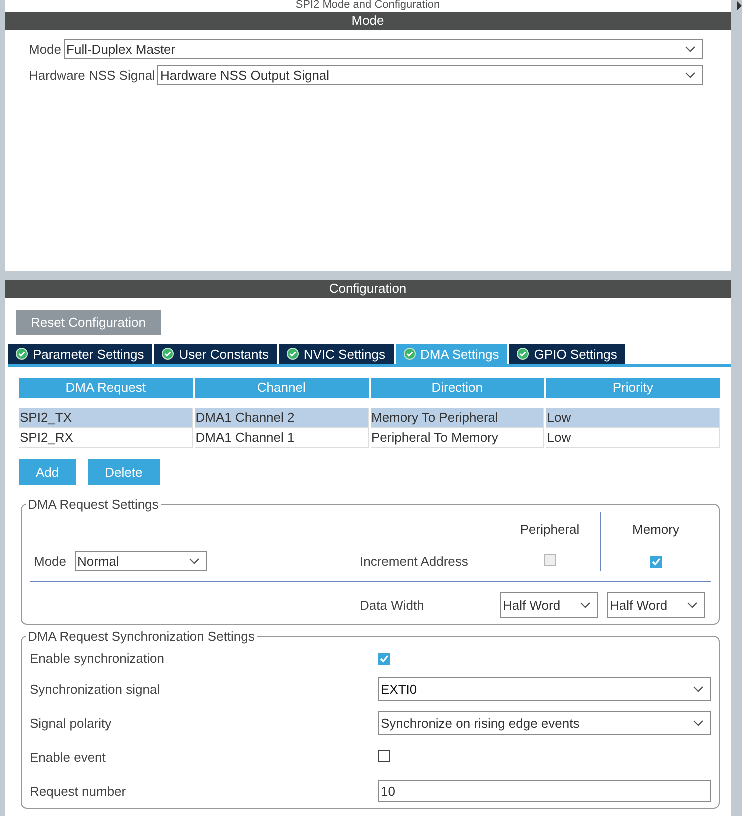 Image resolution: width=742 pixels, height=816 pixels. Describe the element at coordinates (215, 354) in the screenshot. I see `tab: User Constants` at that location.